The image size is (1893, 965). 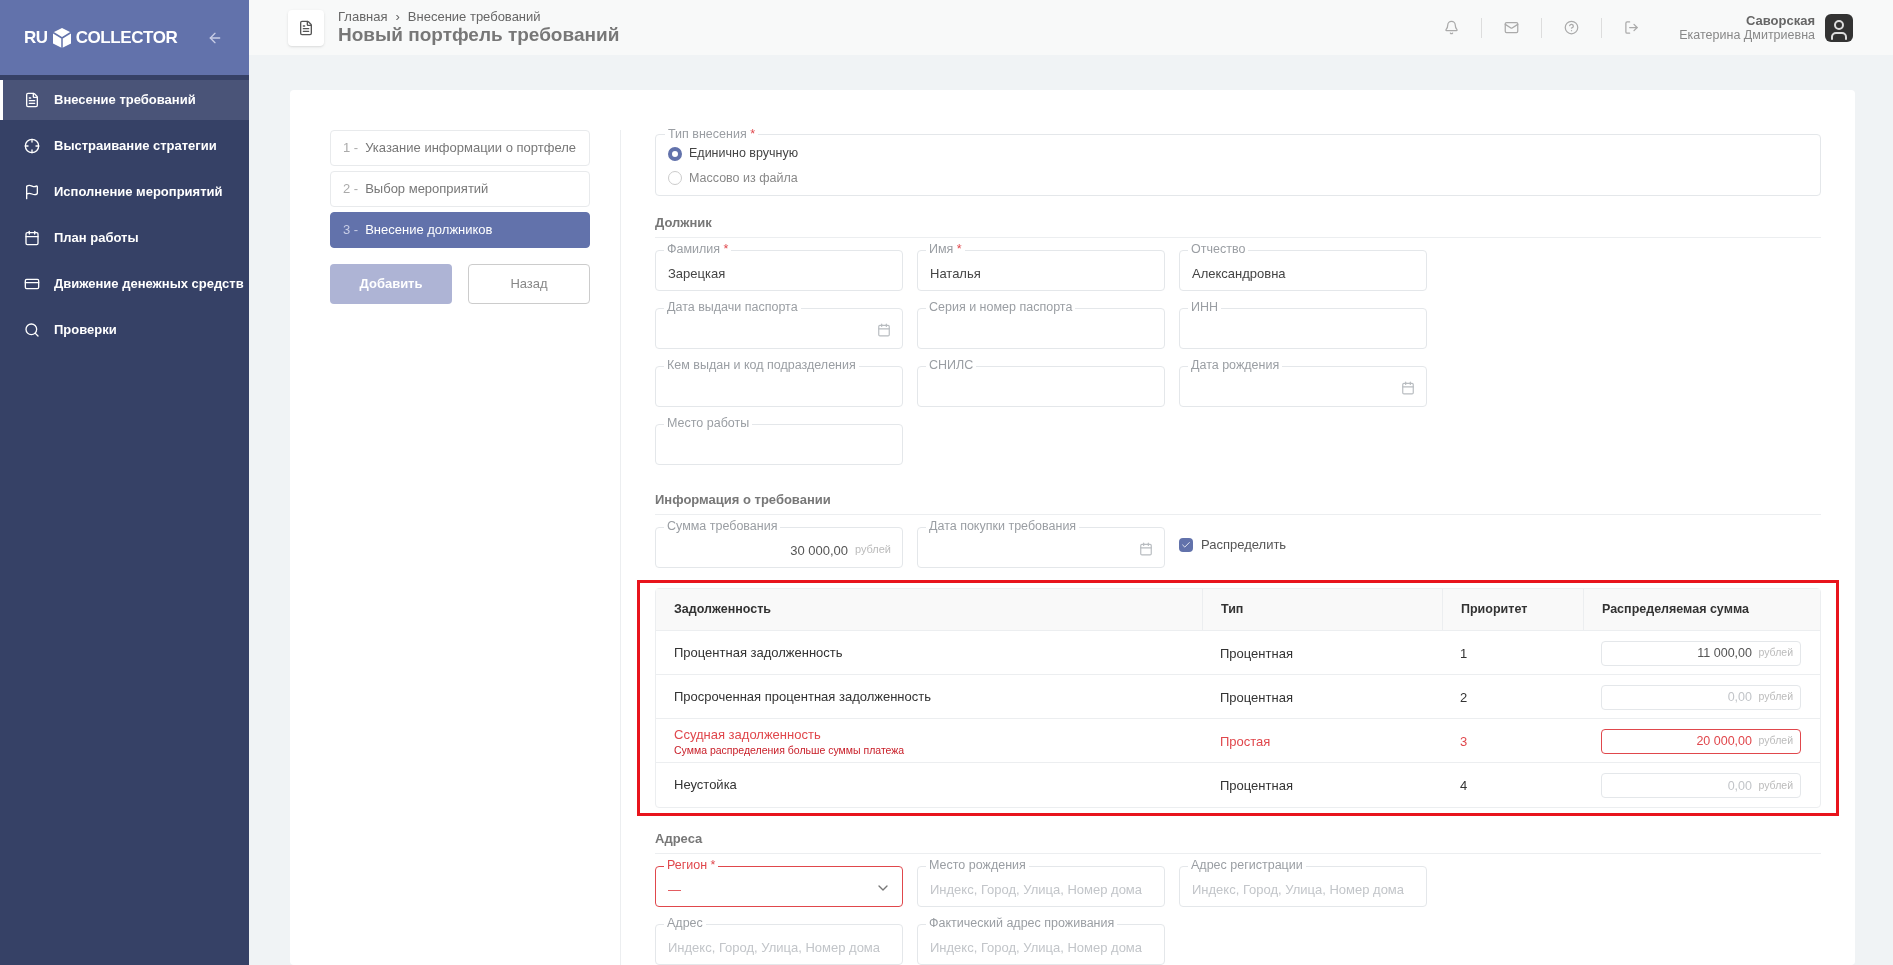 I want to click on step-number: 3 -, so click(x=351, y=230).